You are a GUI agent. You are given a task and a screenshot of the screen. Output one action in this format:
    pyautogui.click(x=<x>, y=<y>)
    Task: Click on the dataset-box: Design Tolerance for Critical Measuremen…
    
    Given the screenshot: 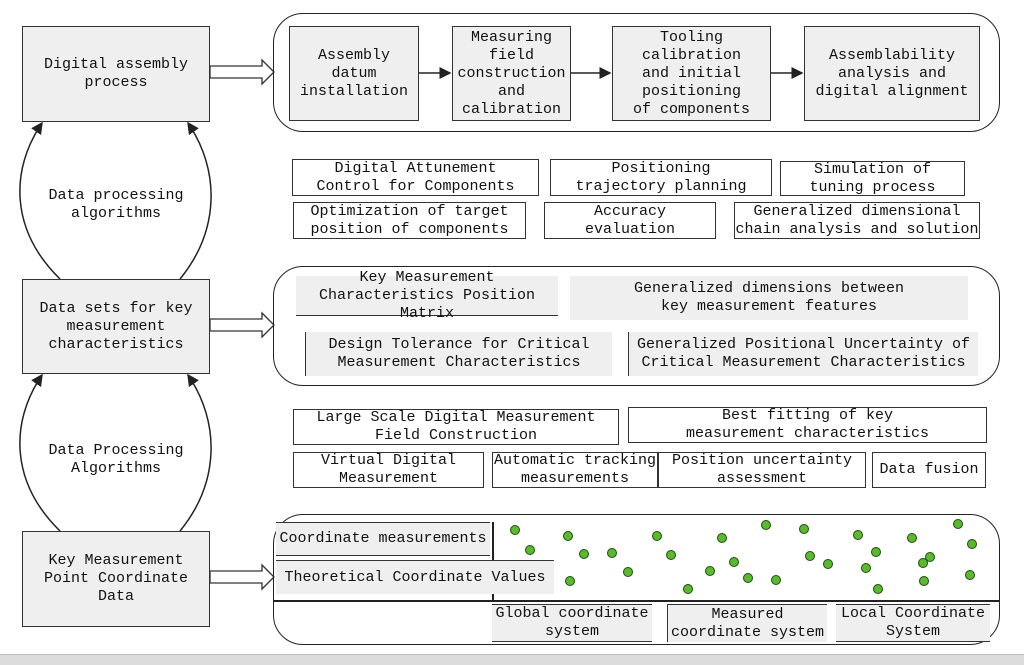 What is the action you would take?
    pyautogui.click(x=458, y=354)
    